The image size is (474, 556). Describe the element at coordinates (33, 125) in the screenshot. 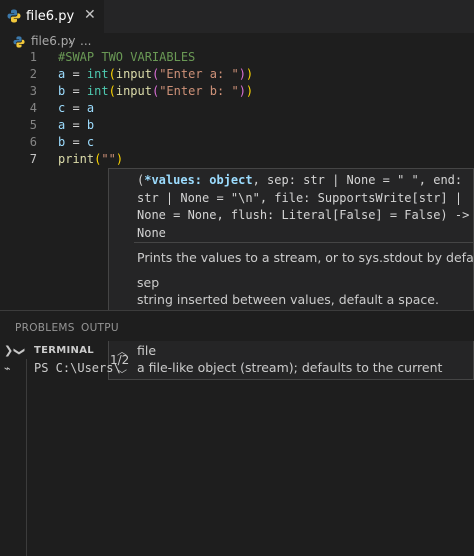

I see `line-number: 5` at that location.